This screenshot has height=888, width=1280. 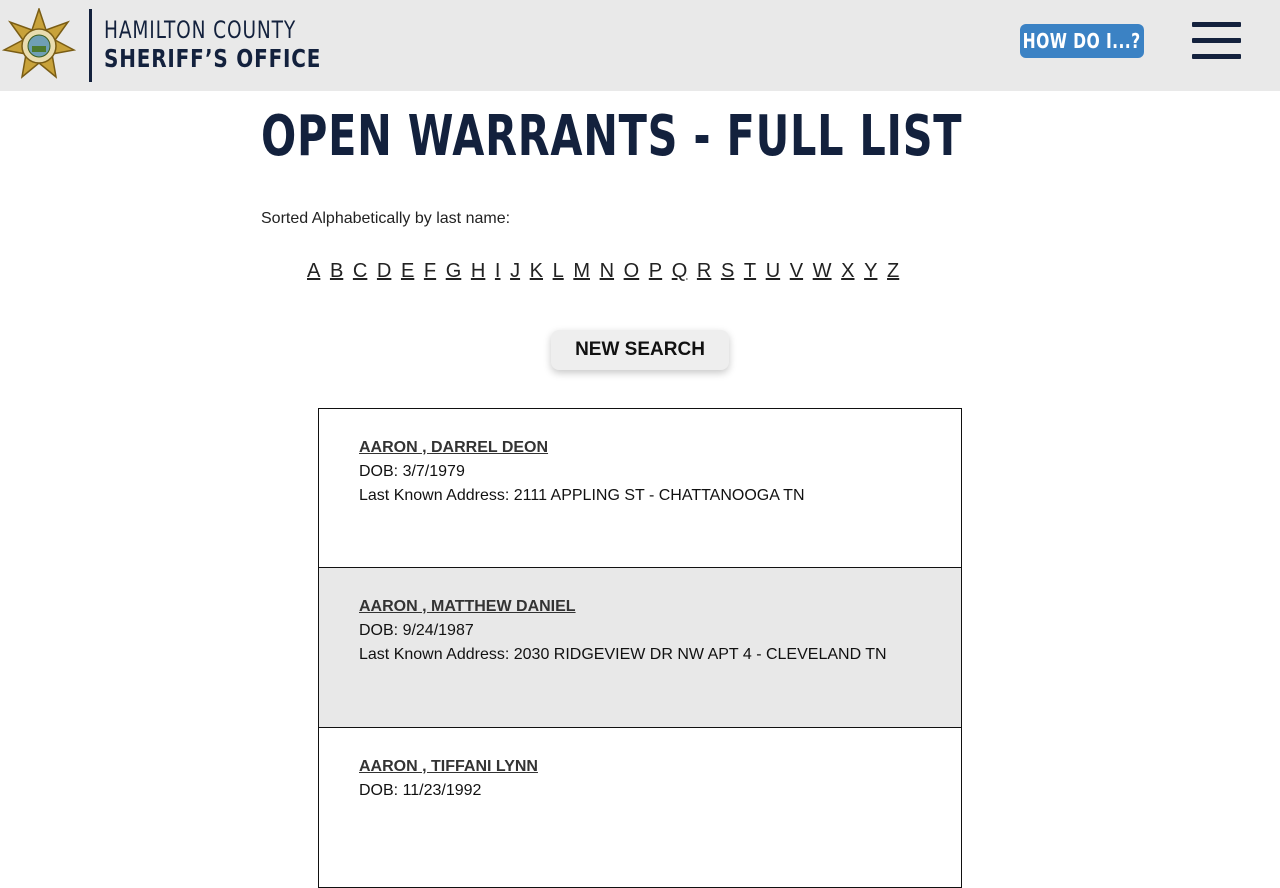 I want to click on letter-link-u: U, so click(x=773, y=271).